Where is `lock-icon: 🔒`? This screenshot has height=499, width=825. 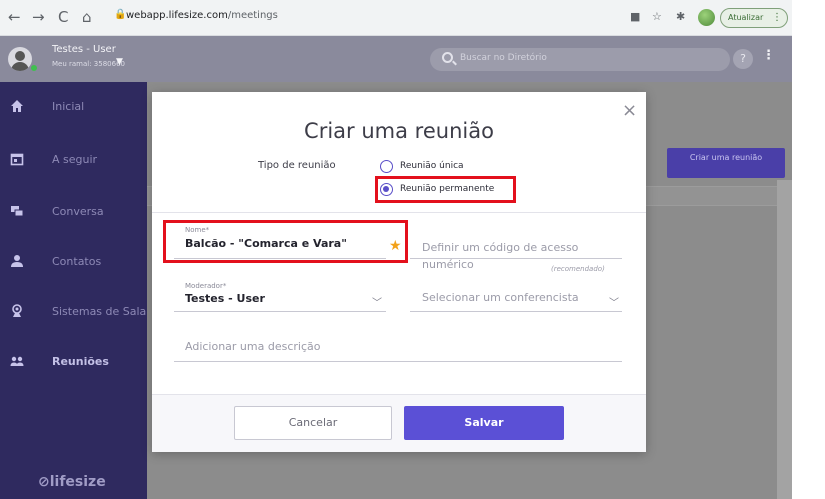 lock-icon: 🔒 is located at coordinates (120, 14).